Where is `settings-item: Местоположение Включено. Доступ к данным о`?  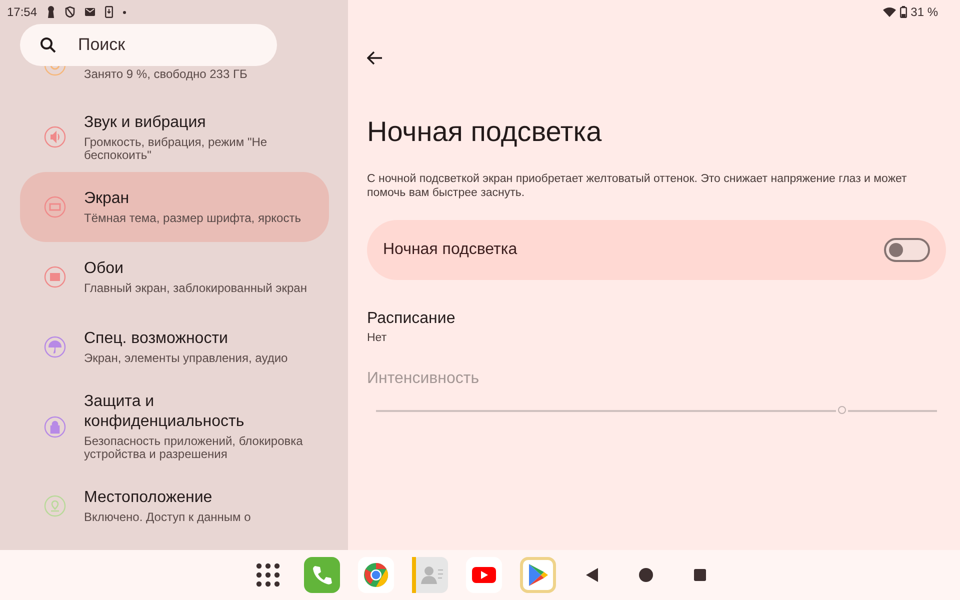
settings-item: Местоположение Включено. Доступ к данным о is located at coordinates (174, 506).